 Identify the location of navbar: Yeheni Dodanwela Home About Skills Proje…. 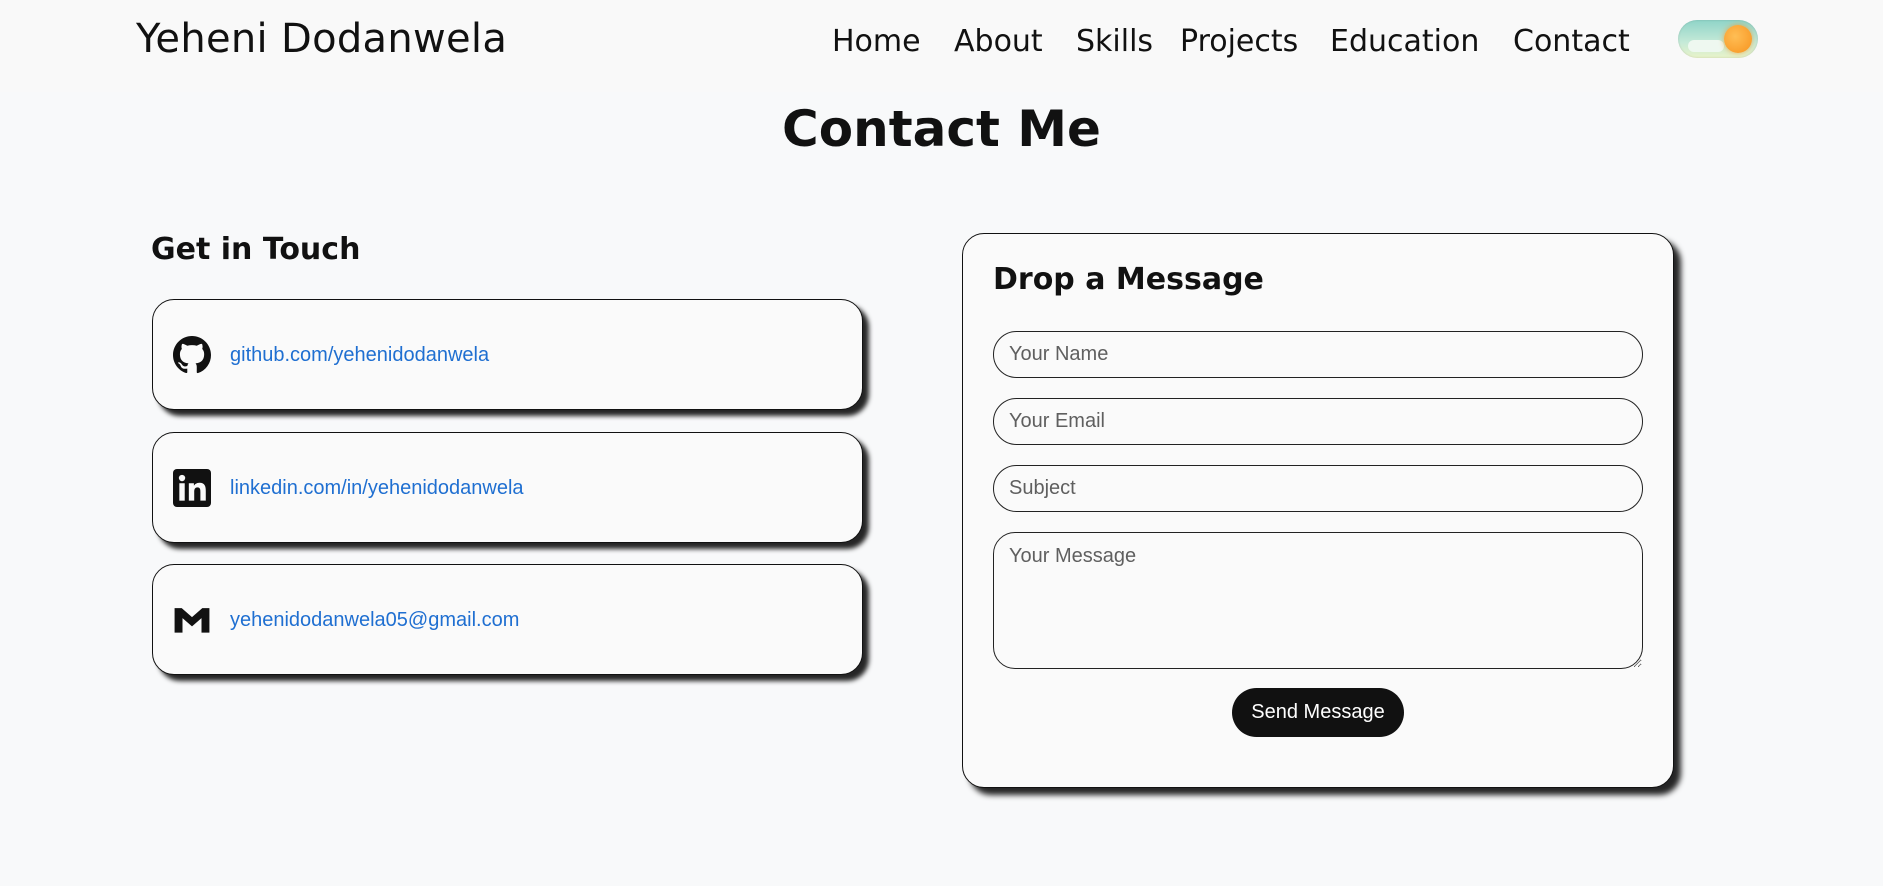
(941, 46).